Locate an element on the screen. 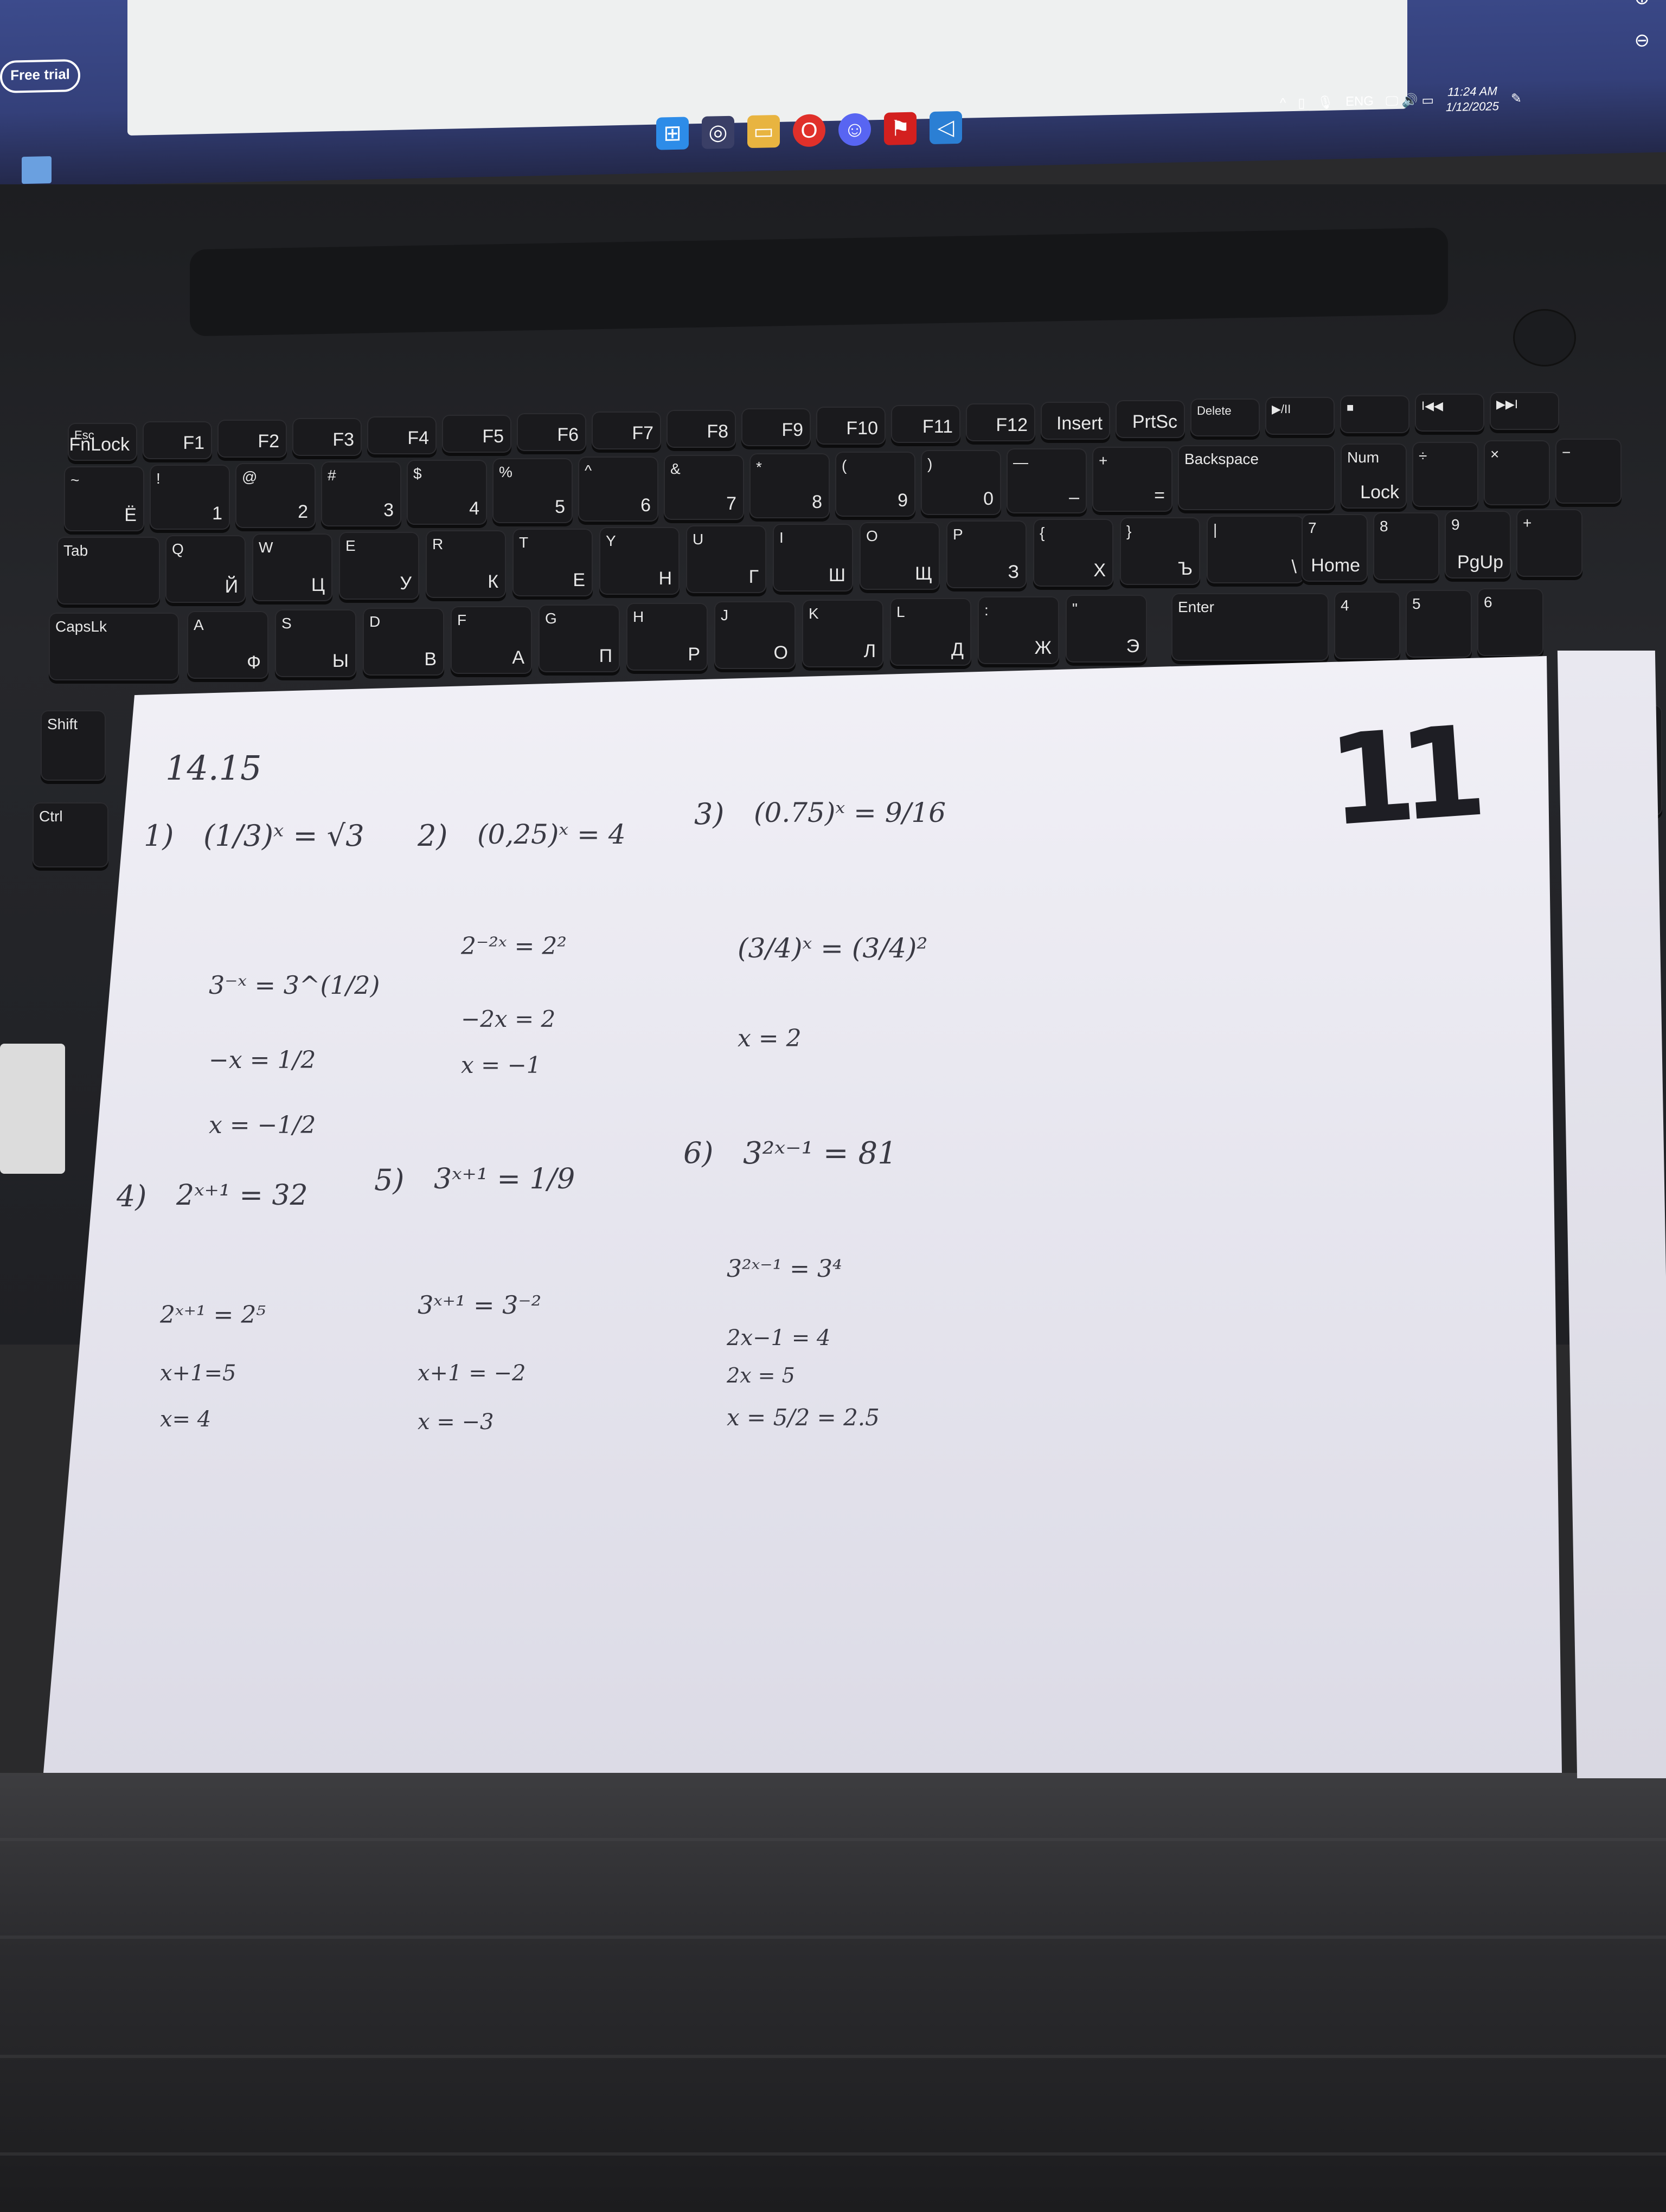 This screenshot has width=1666, height=2212. key-row1-6: ^ 6 is located at coordinates (618, 489).